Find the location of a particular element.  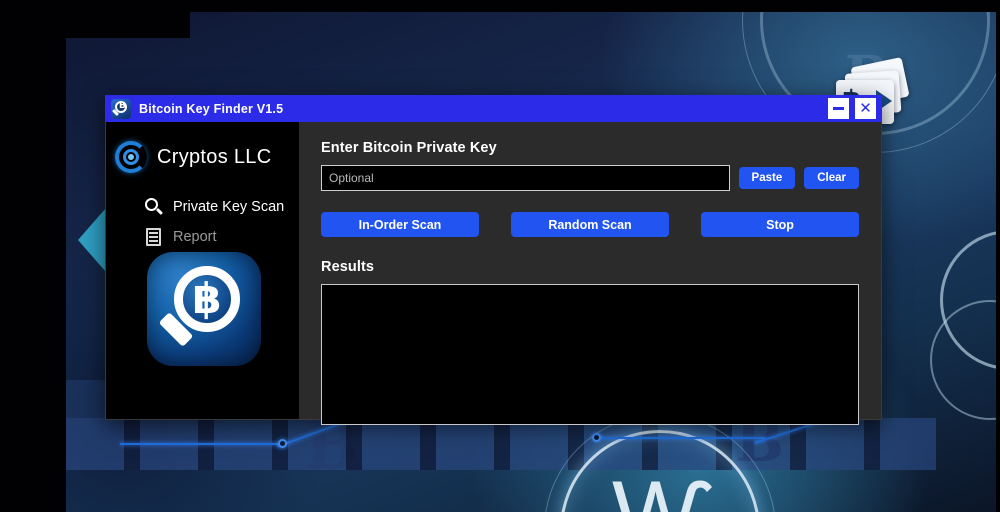

random-scan-button: Random Scan is located at coordinates (590, 224).